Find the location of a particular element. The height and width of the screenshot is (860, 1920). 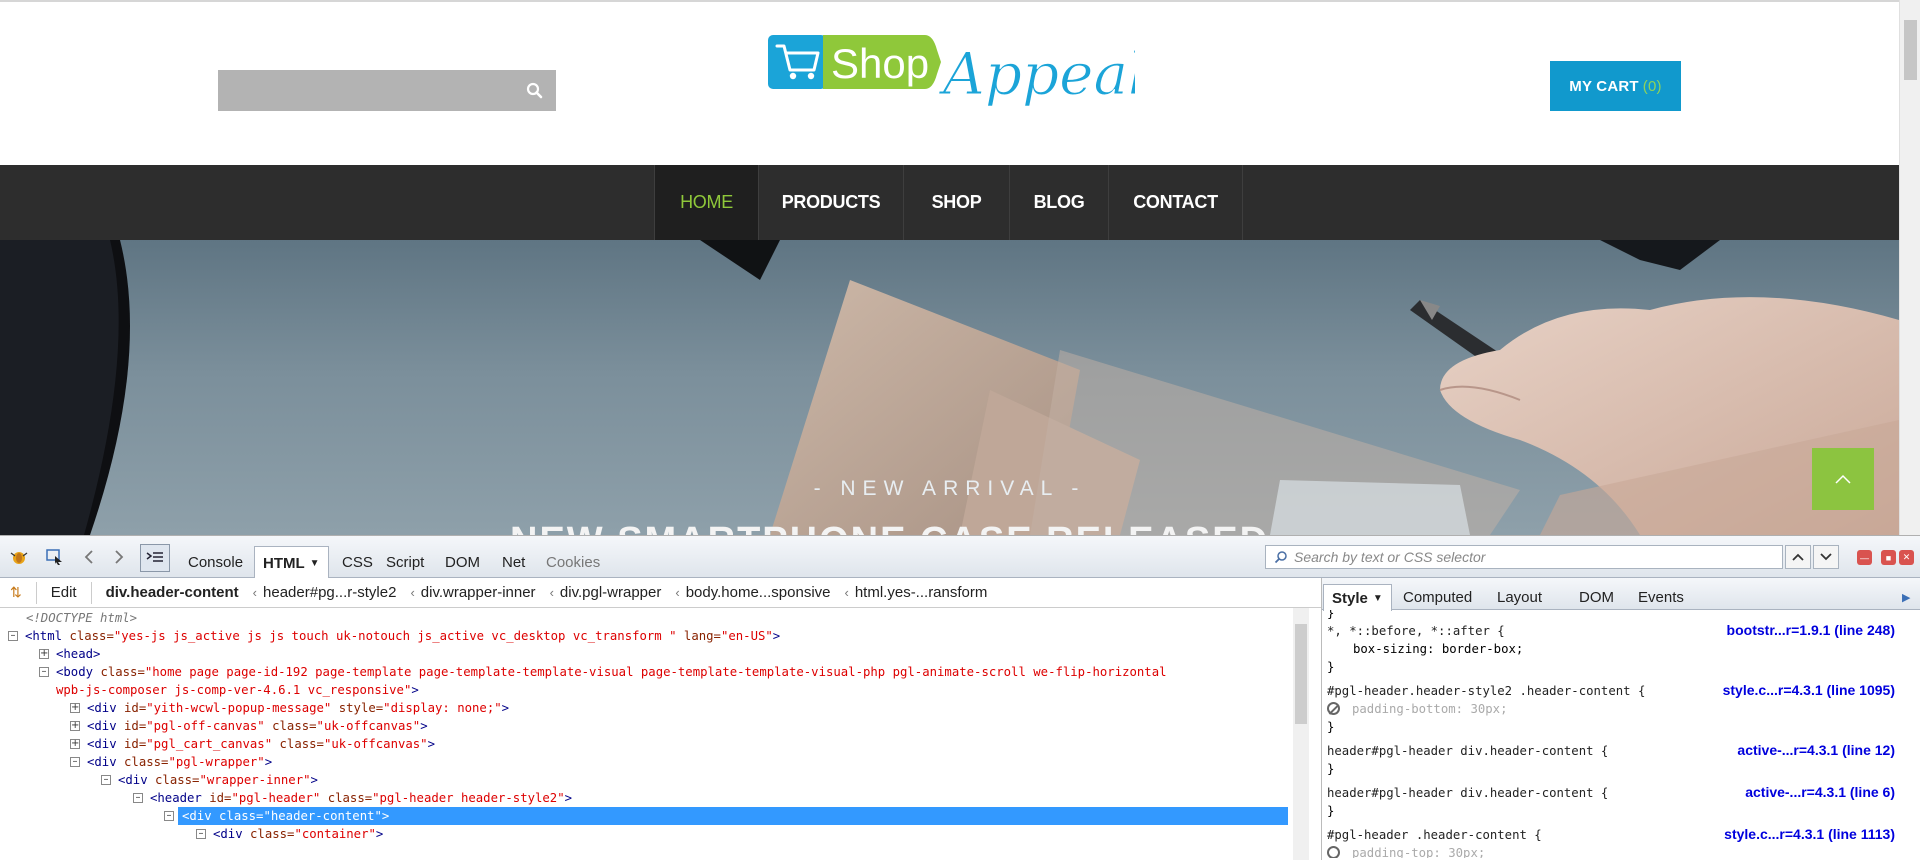

nav-item-home: HOME is located at coordinates (706, 202).